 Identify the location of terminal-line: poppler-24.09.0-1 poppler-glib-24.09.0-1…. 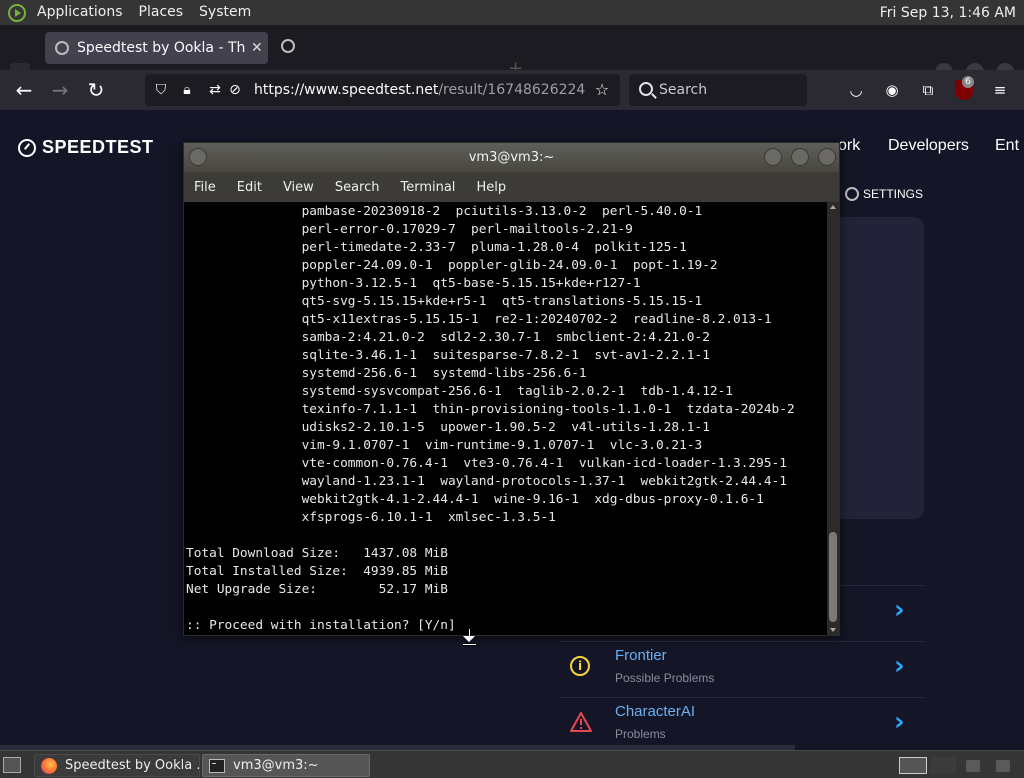
(452, 265).